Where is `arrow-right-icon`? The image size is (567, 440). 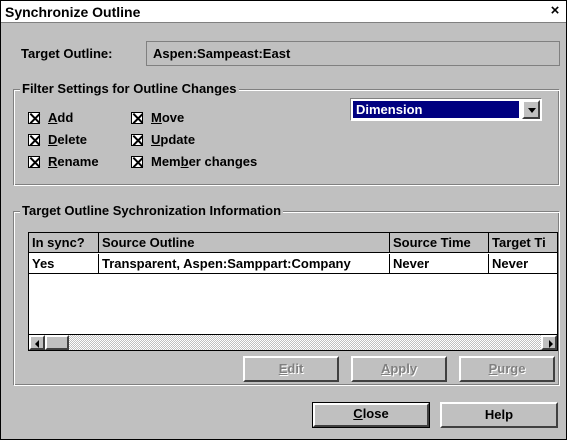
arrow-right-icon is located at coordinates (551, 344).